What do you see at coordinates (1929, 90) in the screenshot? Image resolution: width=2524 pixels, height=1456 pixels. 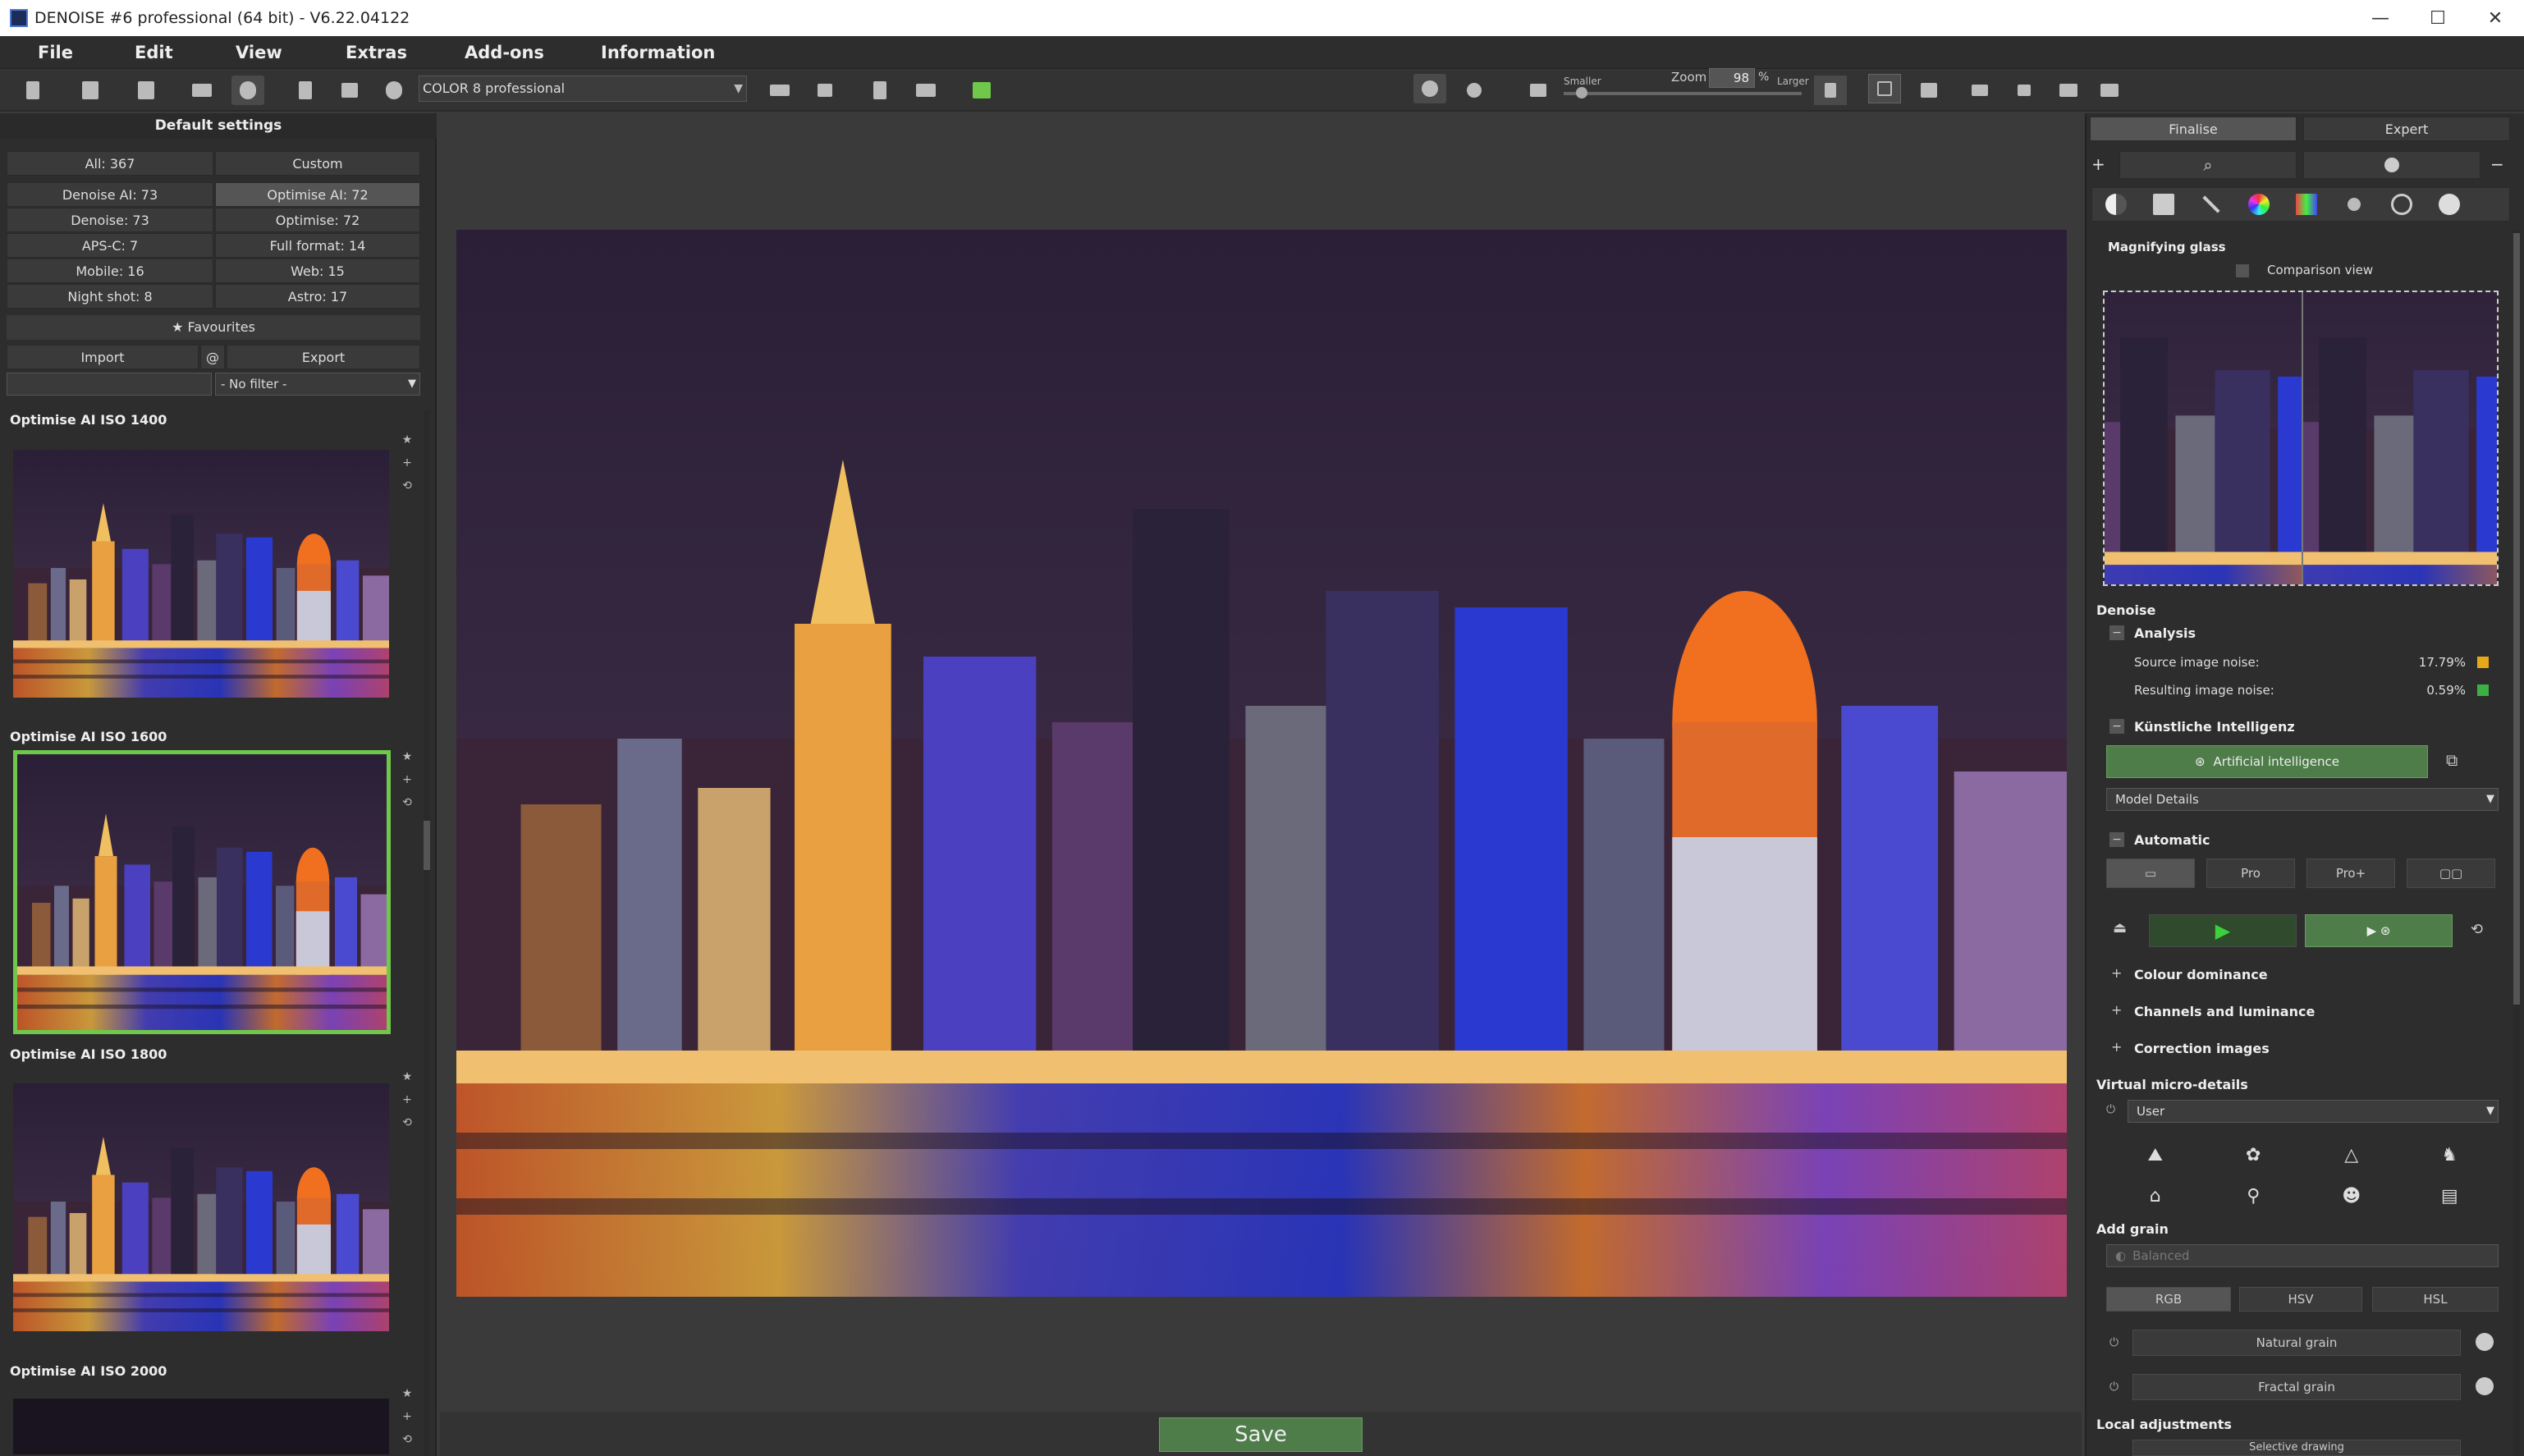 I see `view-single-icon` at bounding box center [1929, 90].